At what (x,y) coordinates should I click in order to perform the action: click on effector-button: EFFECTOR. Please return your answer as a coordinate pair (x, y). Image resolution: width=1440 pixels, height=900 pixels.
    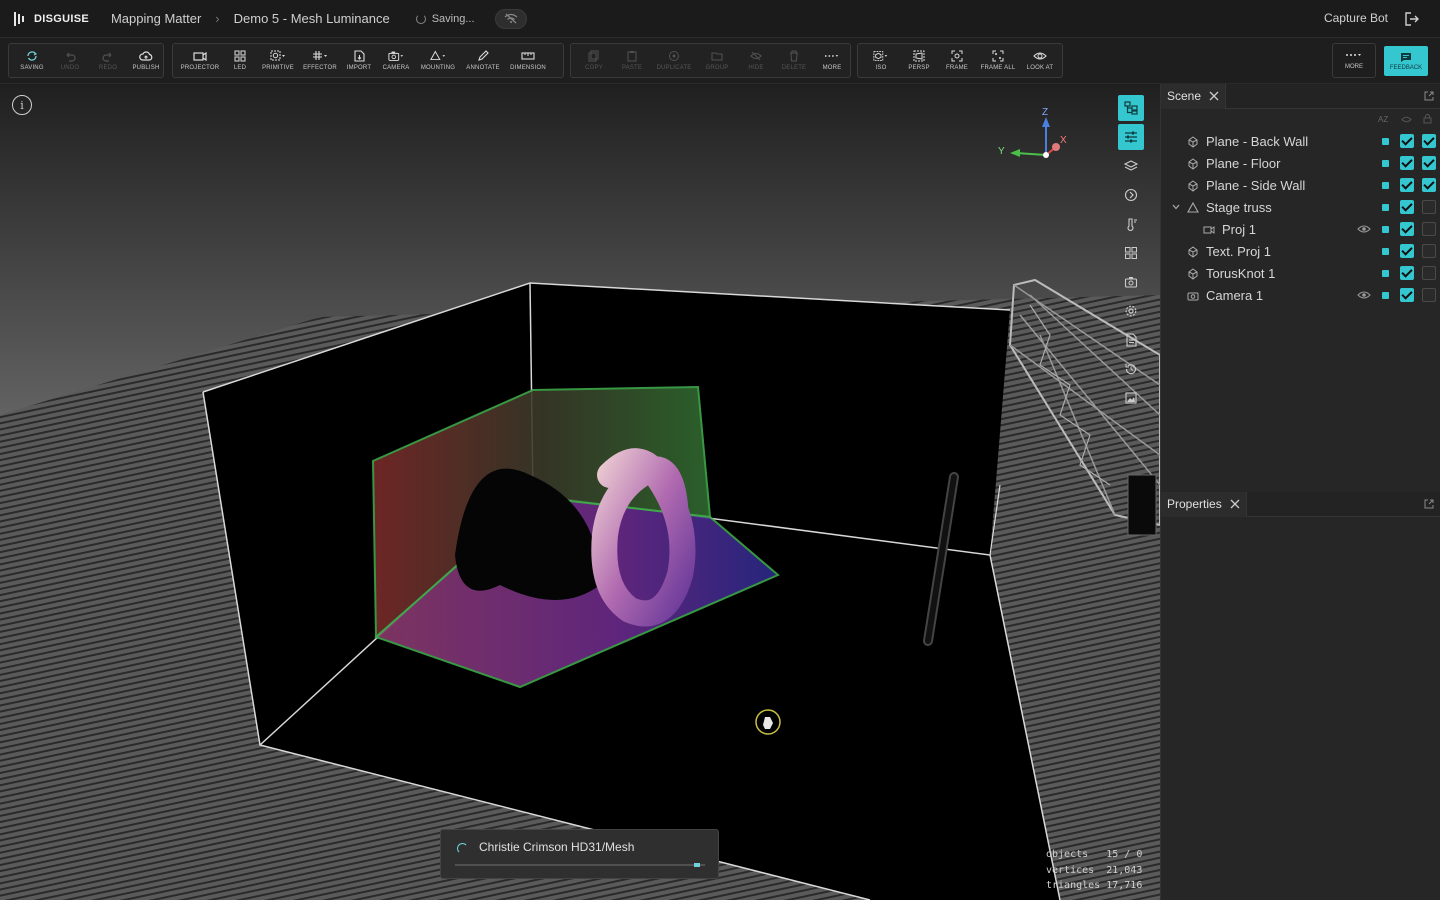
    Looking at the image, I should click on (320, 60).